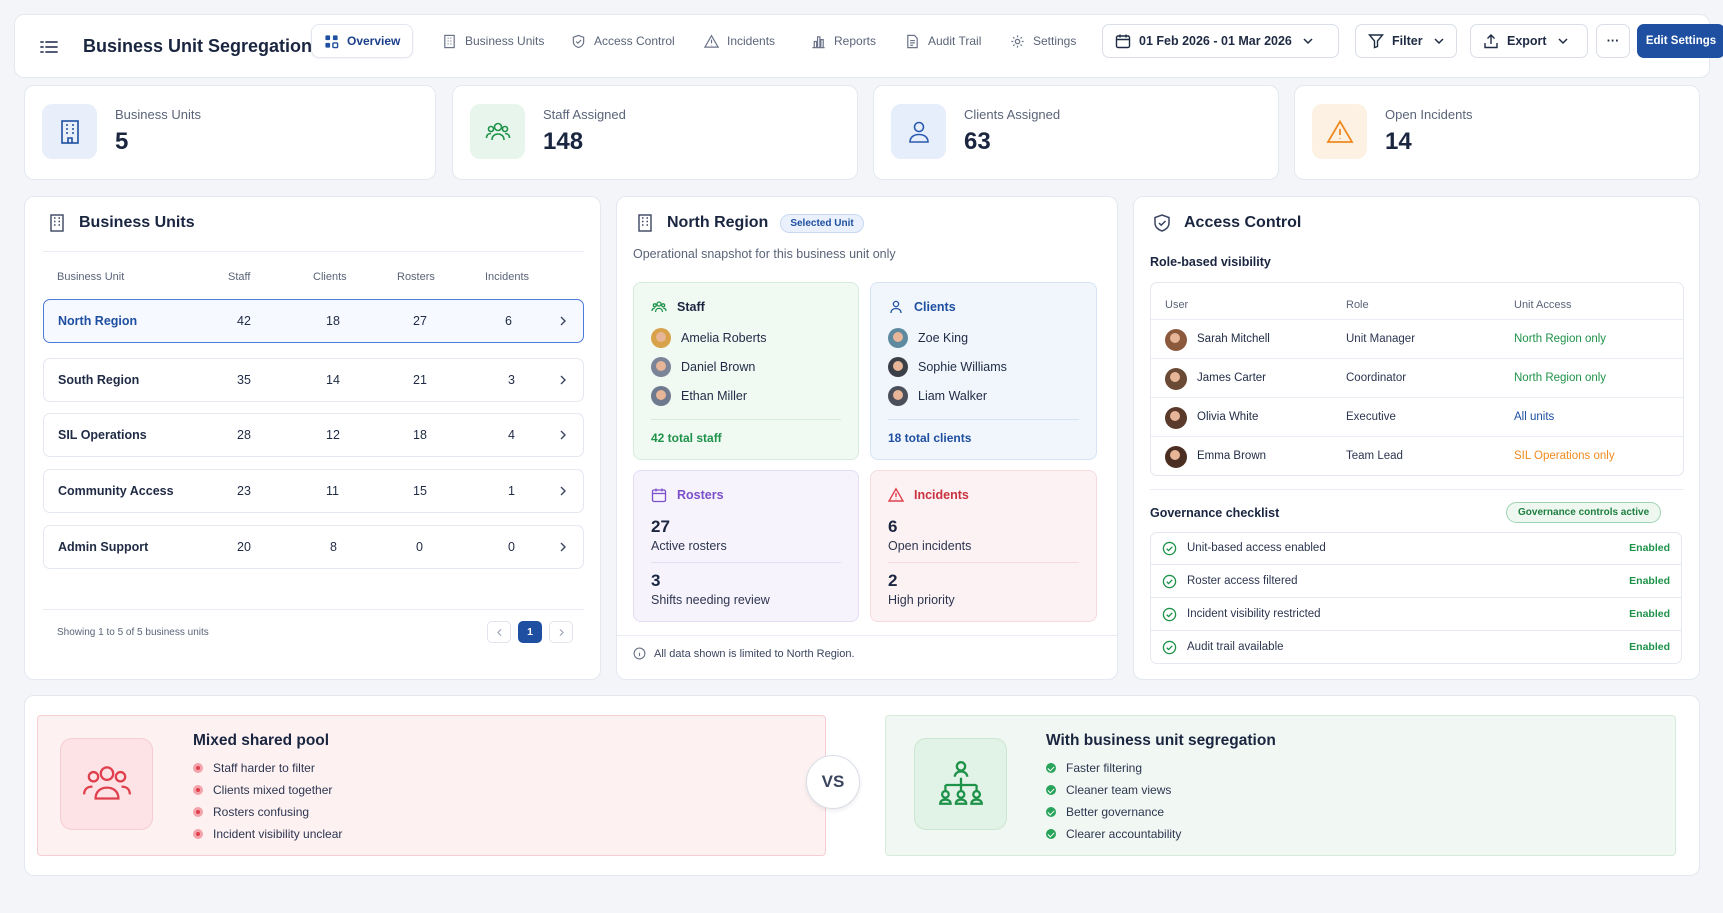 The image size is (1723, 913). Describe the element at coordinates (333, 435) in the screenshot. I see `unit-clients: 12` at that location.